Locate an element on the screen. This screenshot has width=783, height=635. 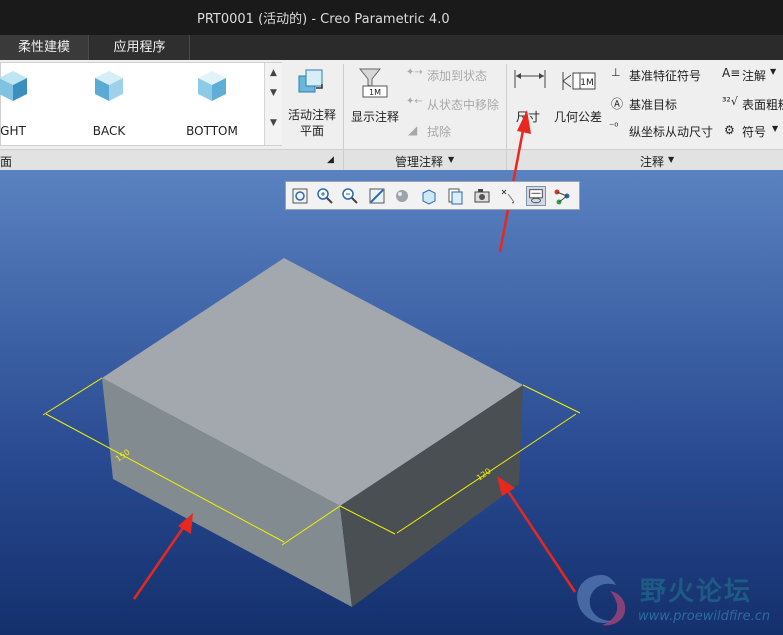
view-manager-icon is located at coordinates (455, 196).